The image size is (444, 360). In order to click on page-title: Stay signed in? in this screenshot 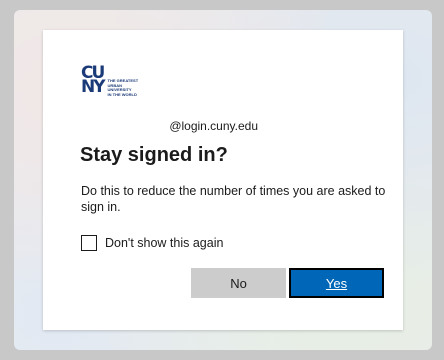, I will do `click(154, 155)`.